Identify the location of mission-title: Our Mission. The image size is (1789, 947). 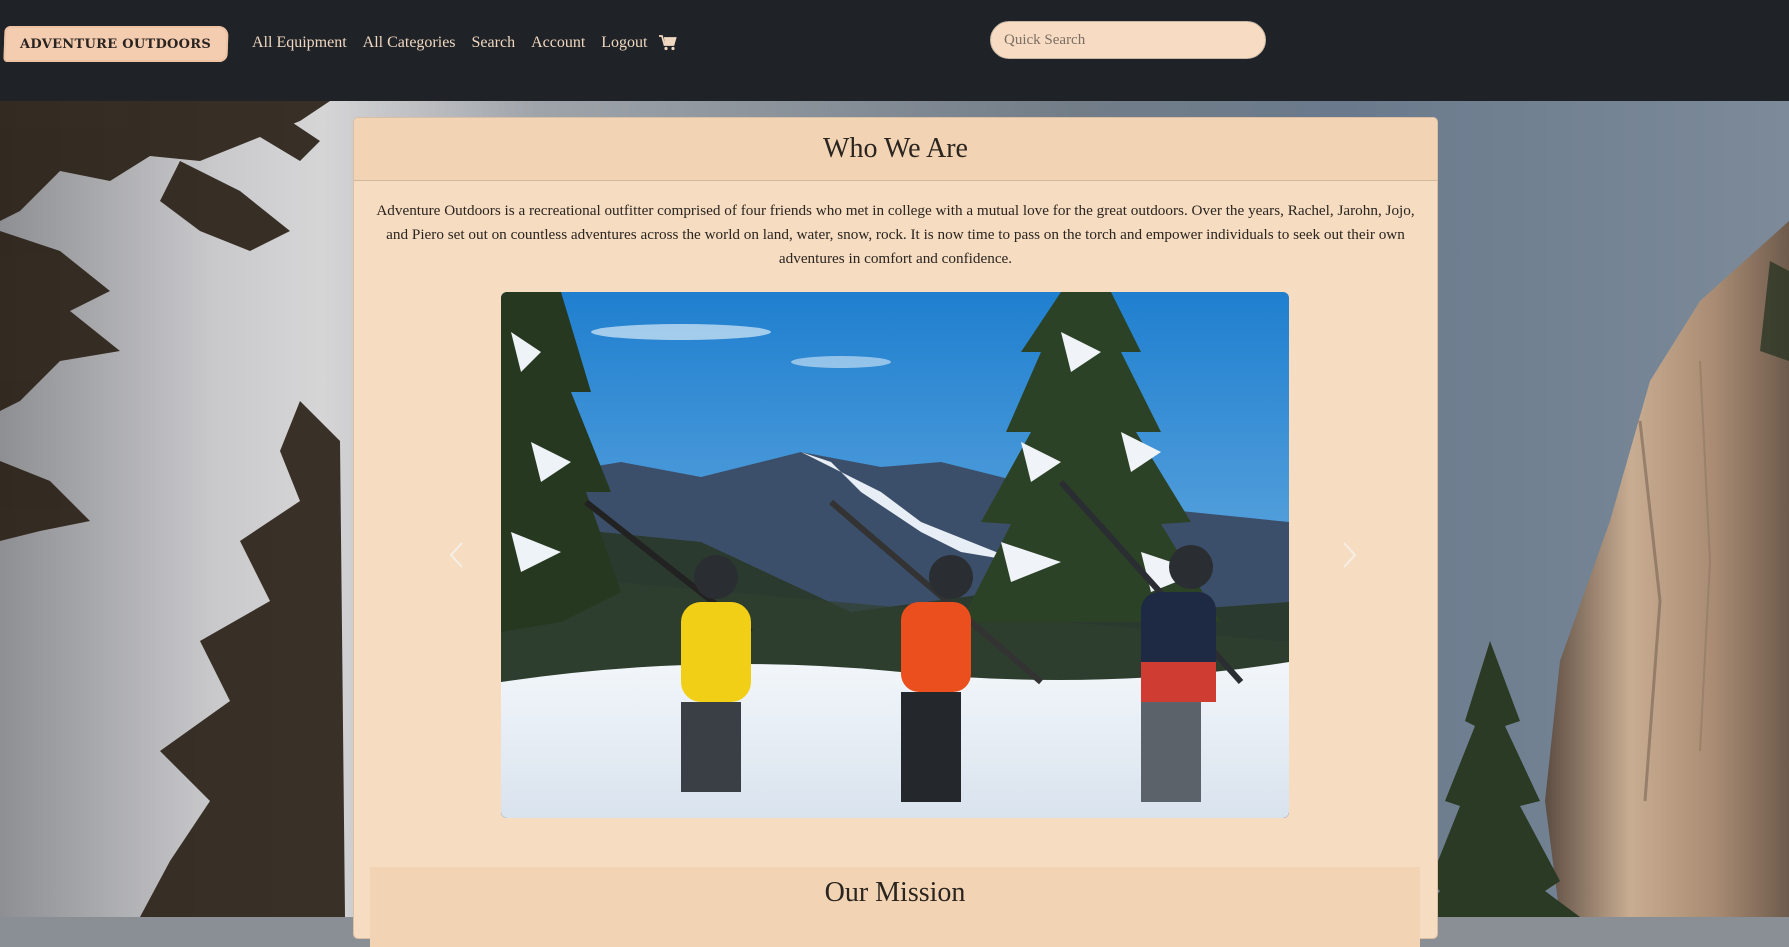
(895, 892).